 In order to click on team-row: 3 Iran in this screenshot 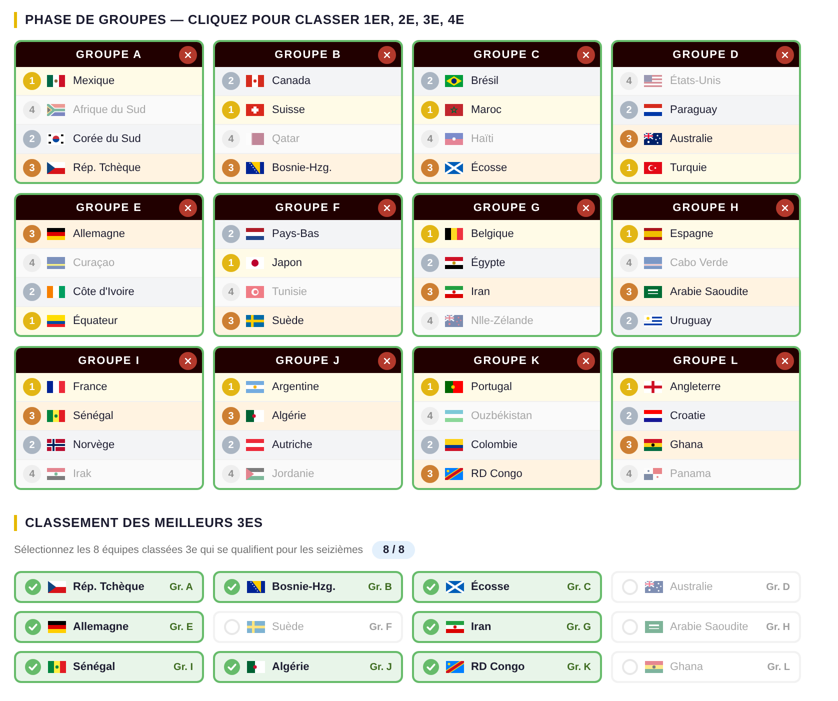, I will do `click(507, 291)`.